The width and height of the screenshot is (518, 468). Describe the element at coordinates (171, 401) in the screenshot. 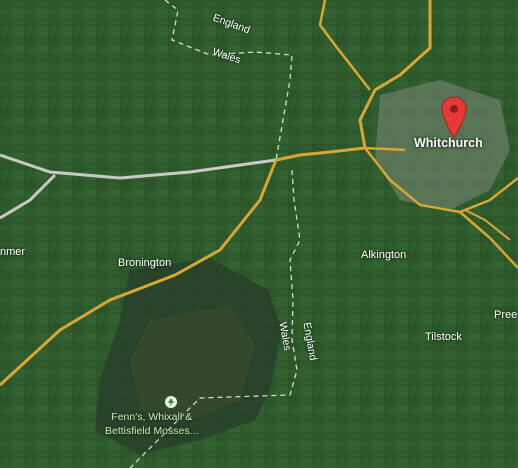

I see `tree-icon` at that location.